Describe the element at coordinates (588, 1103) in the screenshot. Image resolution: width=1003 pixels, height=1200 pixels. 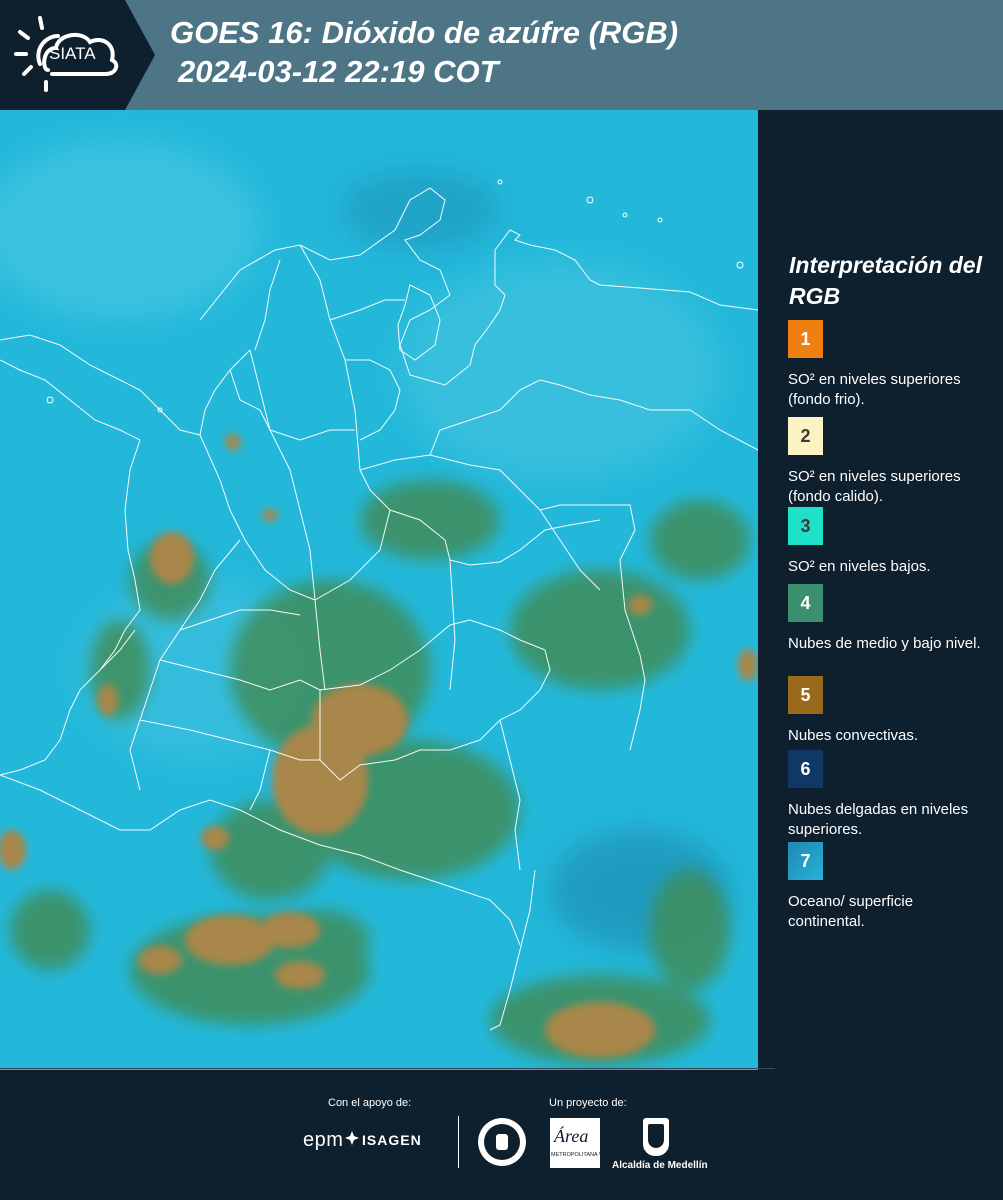
I see `project-label: Un proyecto de:` at that location.